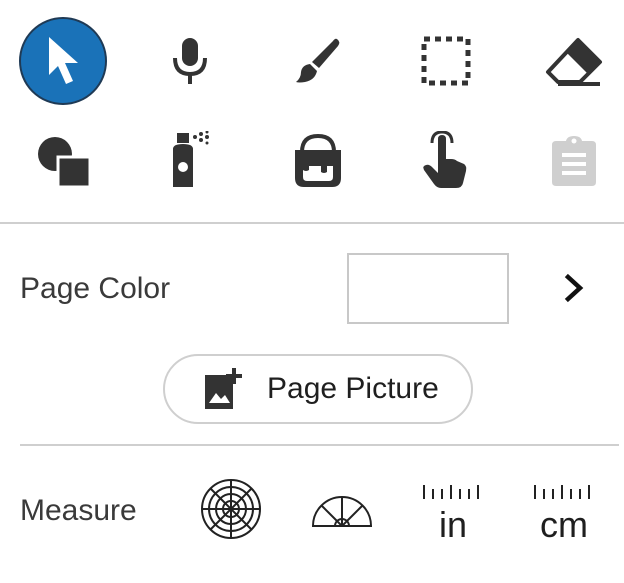 This screenshot has height=583, width=624. I want to click on inch-ruler-icon, so click(451, 492).